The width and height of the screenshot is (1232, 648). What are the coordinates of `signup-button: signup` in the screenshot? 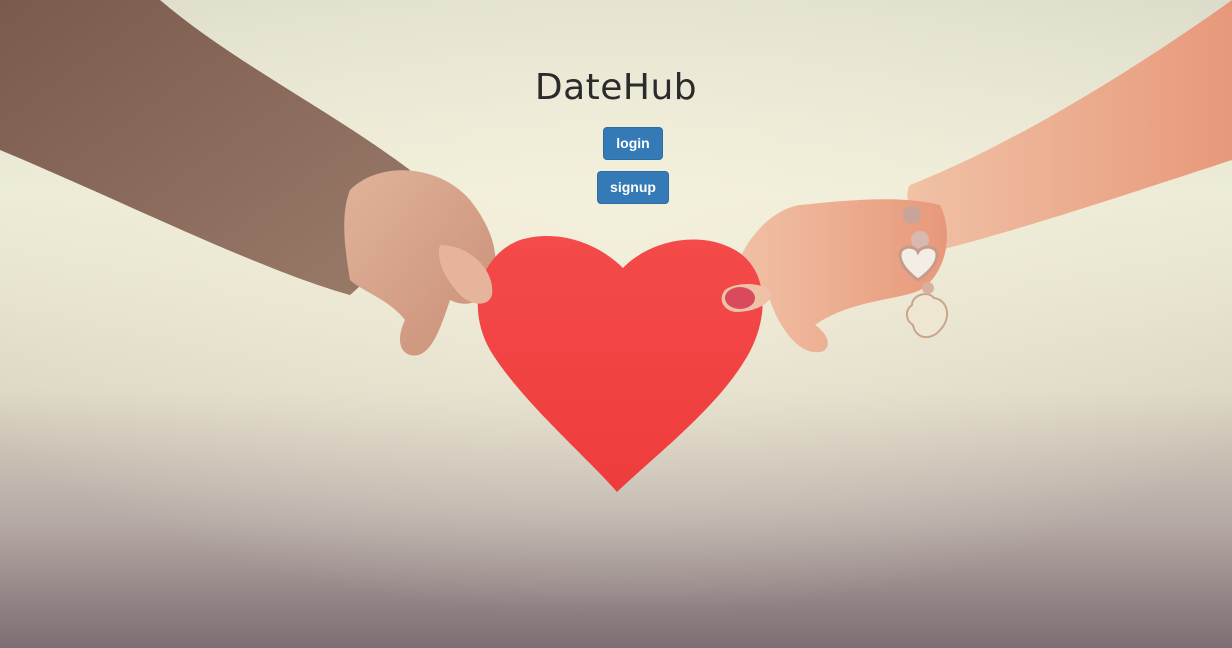 It's located at (633, 187).